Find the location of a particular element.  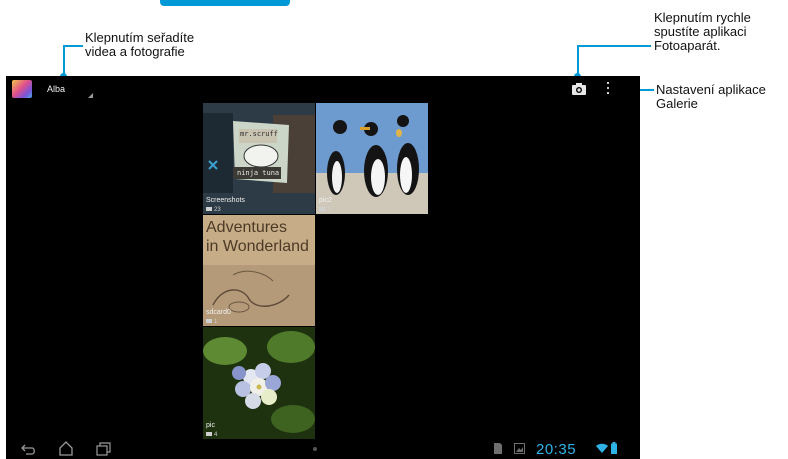

callout-camera-connector-h is located at coordinates (614, 46).